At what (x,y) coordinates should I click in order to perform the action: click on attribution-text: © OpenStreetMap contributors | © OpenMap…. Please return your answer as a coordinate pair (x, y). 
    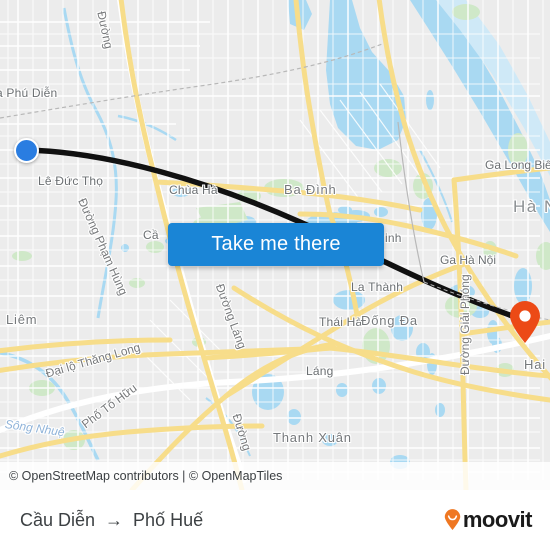
    Looking at the image, I should click on (141, 476).